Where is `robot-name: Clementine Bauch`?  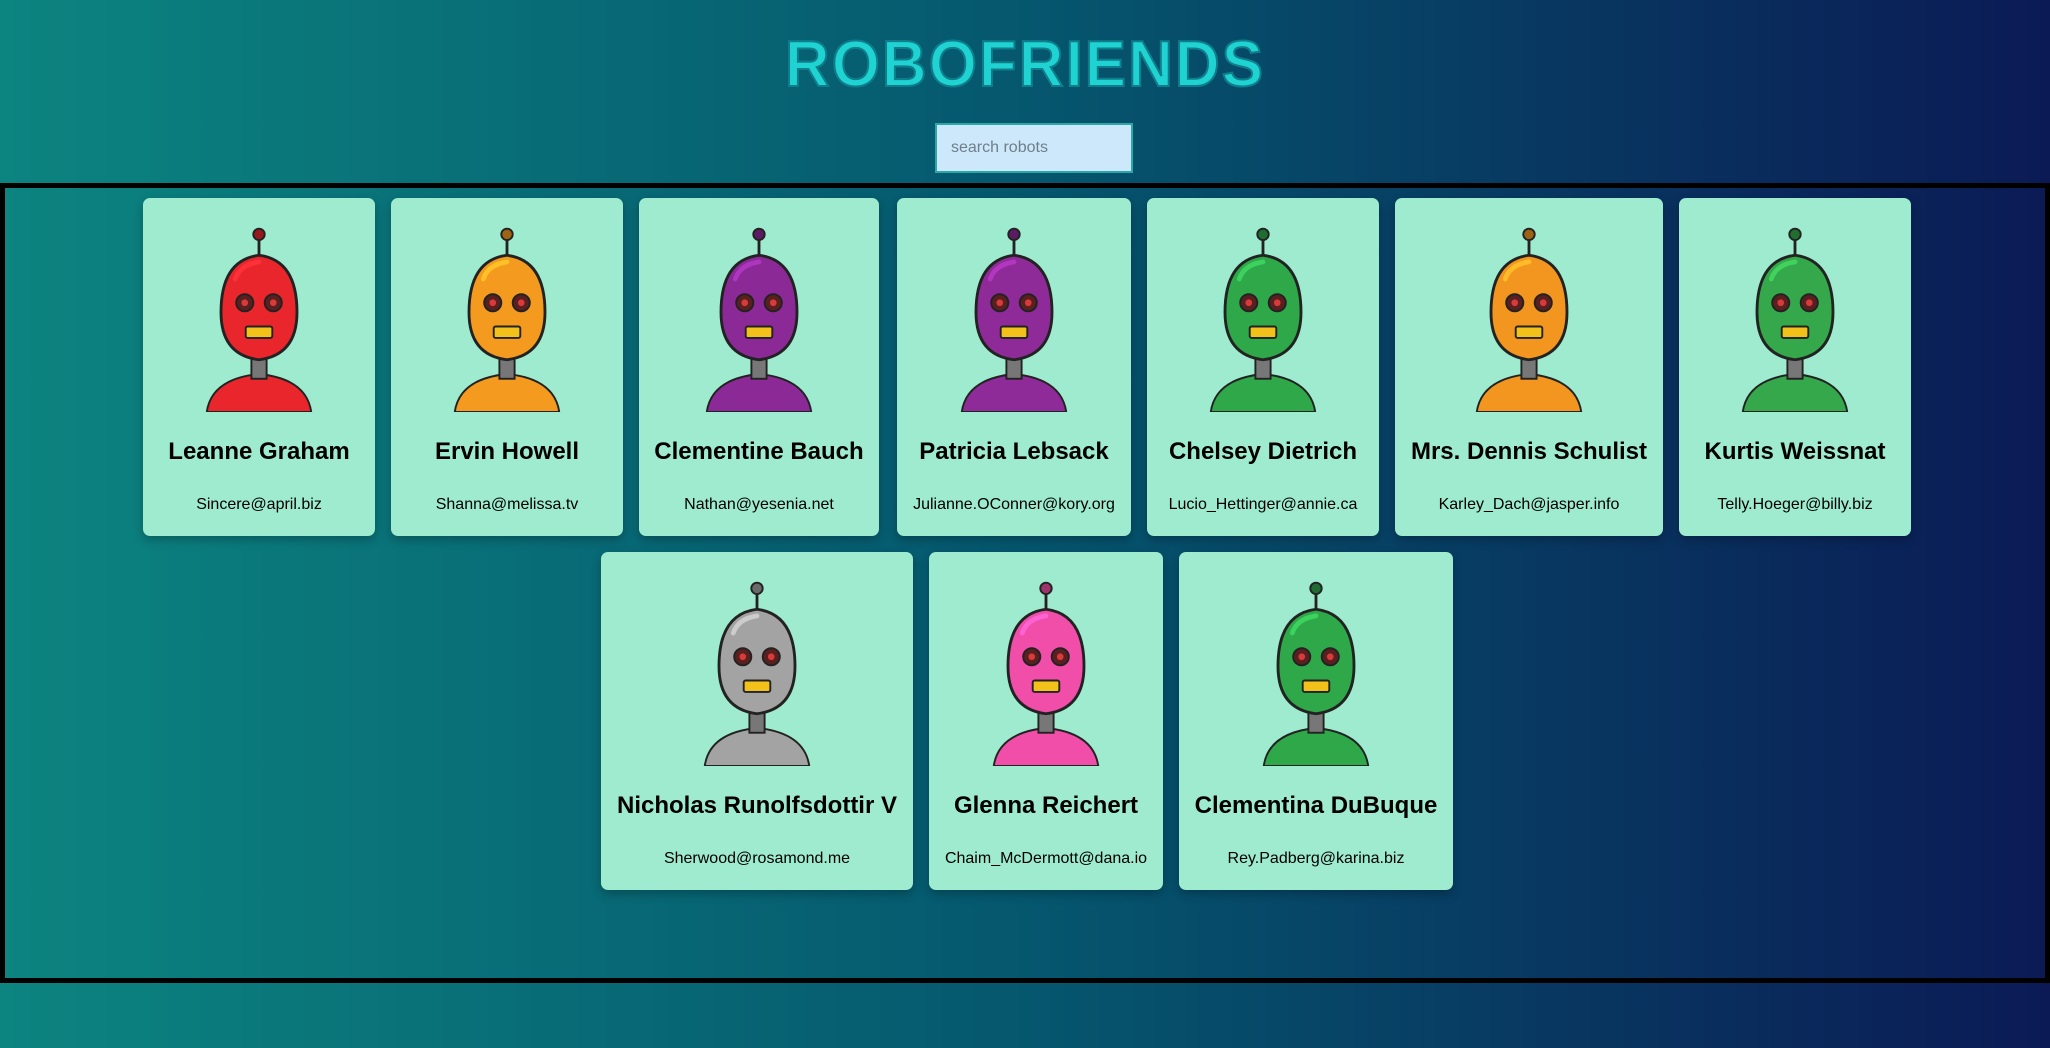 robot-name: Clementine Bauch is located at coordinates (759, 451).